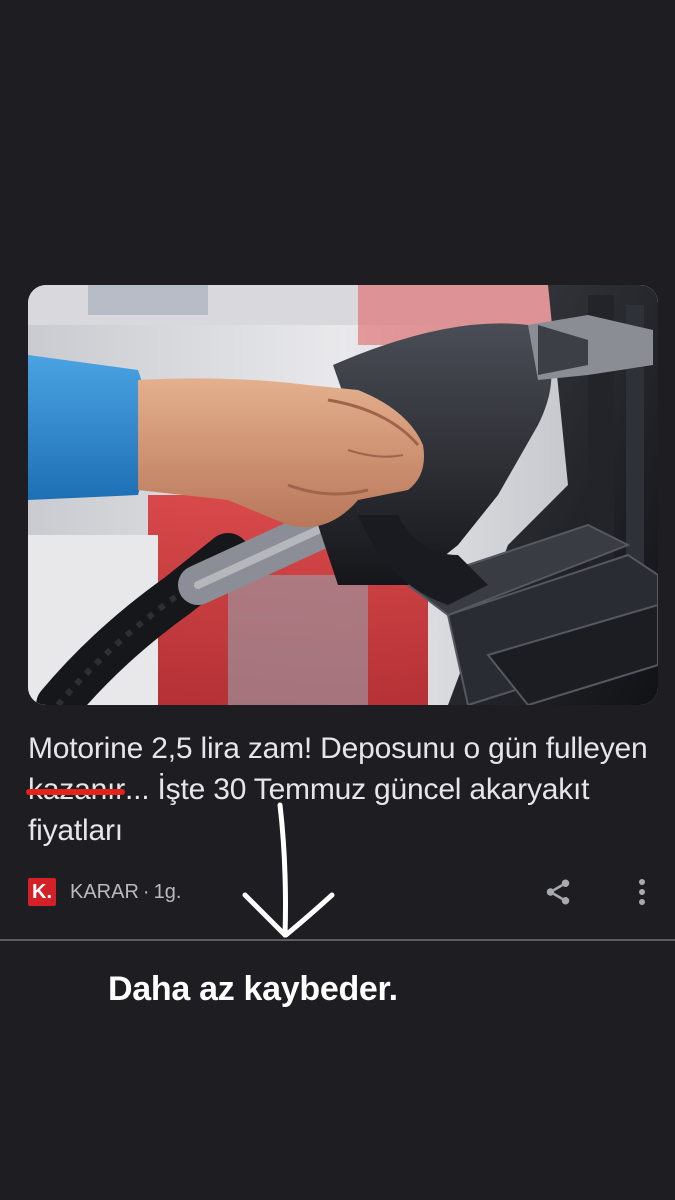 Image resolution: width=675 pixels, height=1200 pixels. Describe the element at coordinates (167, 891) in the screenshot. I see `article-age: 1g.` at that location.